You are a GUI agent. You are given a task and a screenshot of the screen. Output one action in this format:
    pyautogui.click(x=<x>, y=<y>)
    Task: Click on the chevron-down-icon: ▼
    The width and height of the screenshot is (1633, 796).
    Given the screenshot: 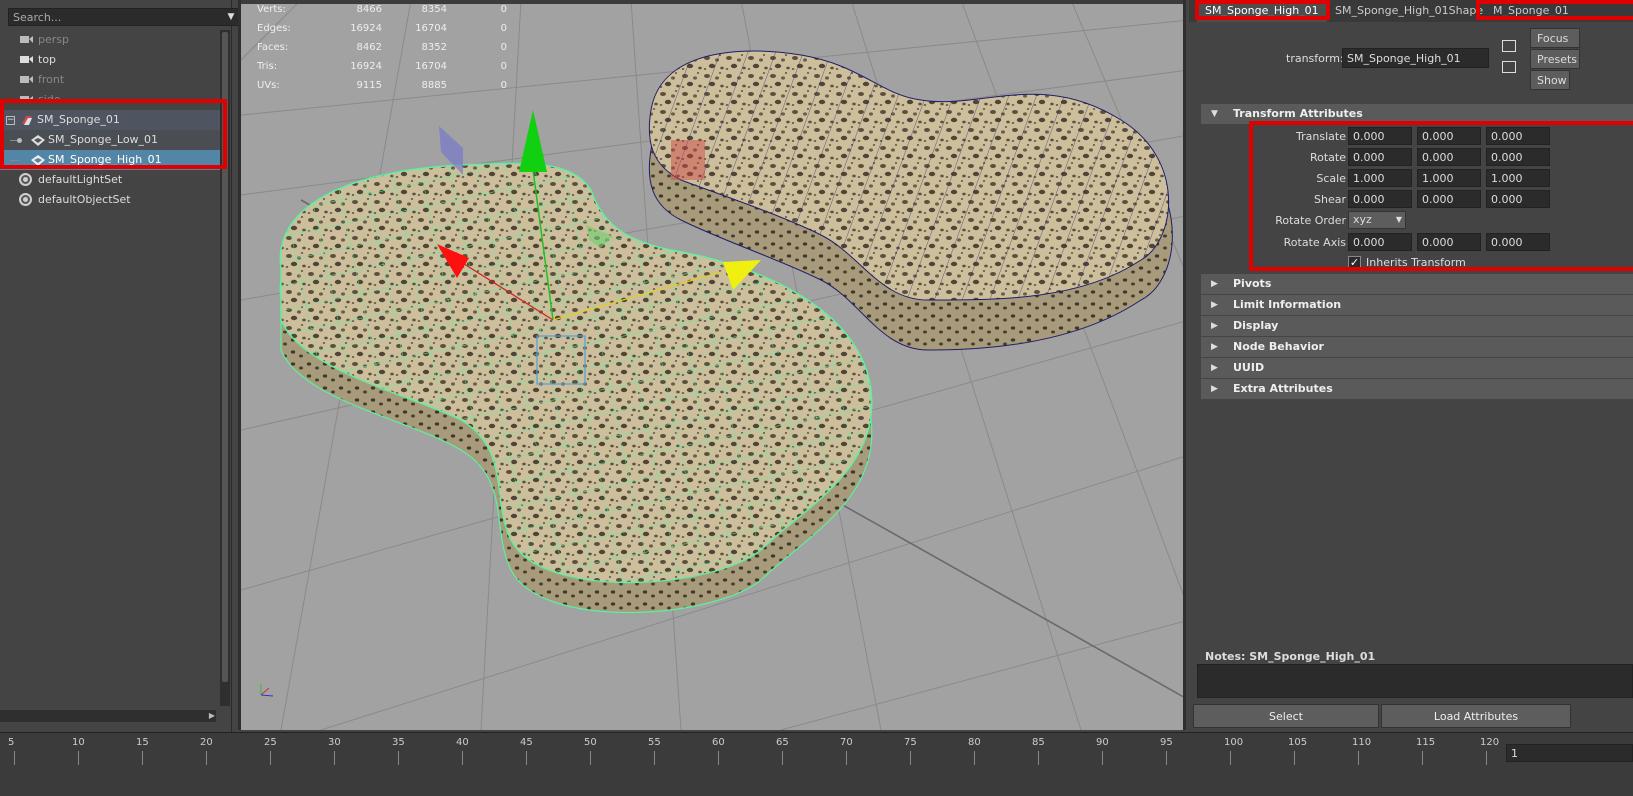 What is the action you would take?
    pyautogui.click(x=1398, y=219)
    